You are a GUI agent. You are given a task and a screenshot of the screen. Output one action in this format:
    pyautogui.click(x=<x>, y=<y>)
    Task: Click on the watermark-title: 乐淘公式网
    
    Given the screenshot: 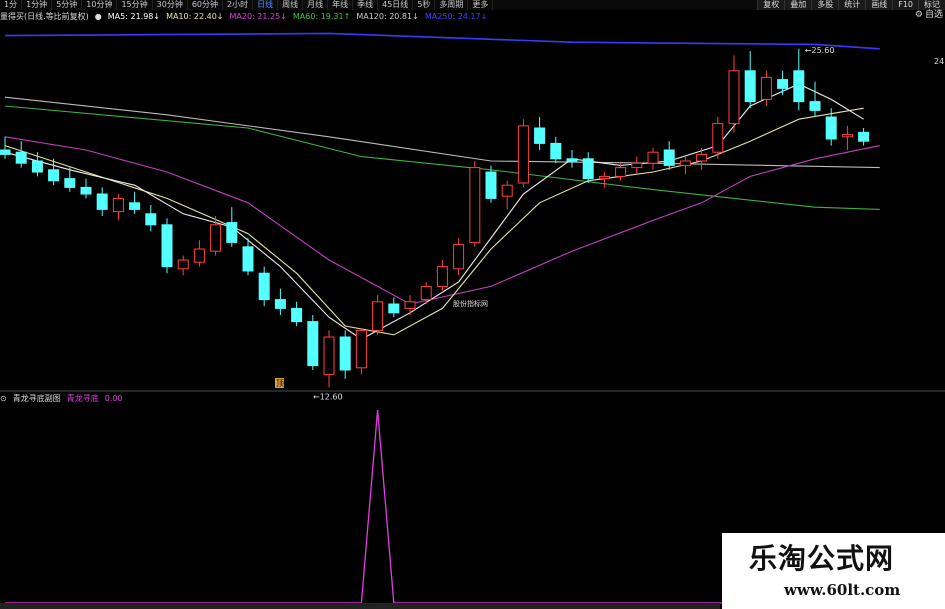 What is the action you would take?
    pyautogui.click(x=822, y=558)
    